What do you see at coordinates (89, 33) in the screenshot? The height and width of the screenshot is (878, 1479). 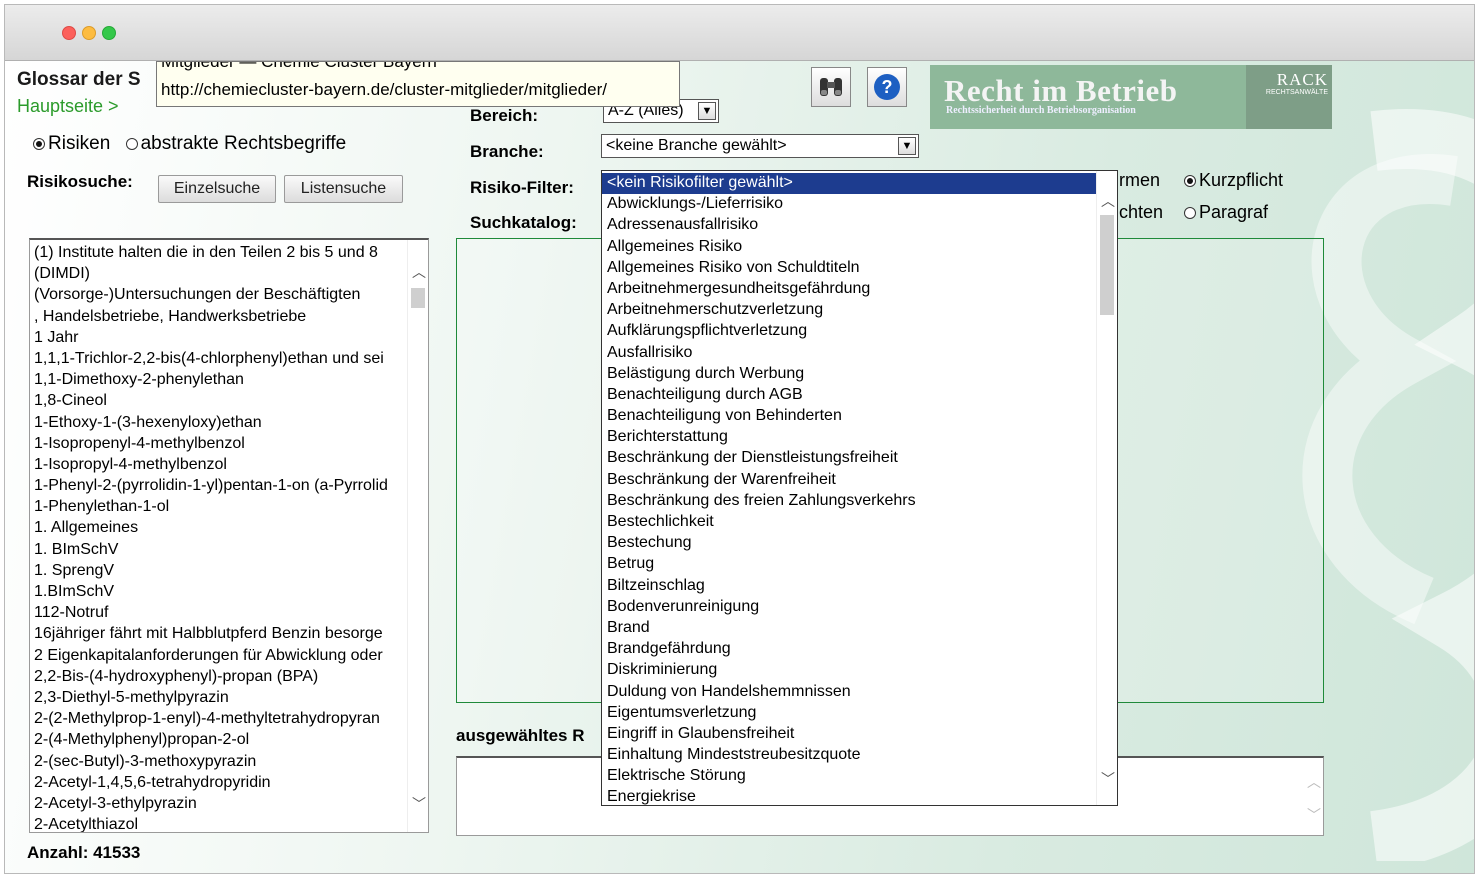 I see `minimize-window-button` at bounding box center [89, 33].